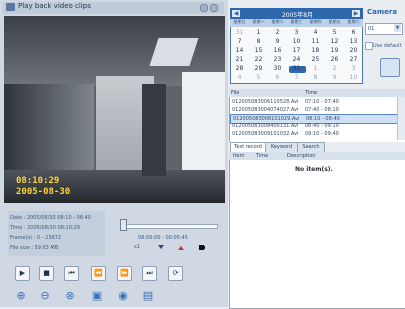  What do you see at coordinates (204, 8) in the screenshot?
I see `minimize-button` at bounding box center [204, 8].